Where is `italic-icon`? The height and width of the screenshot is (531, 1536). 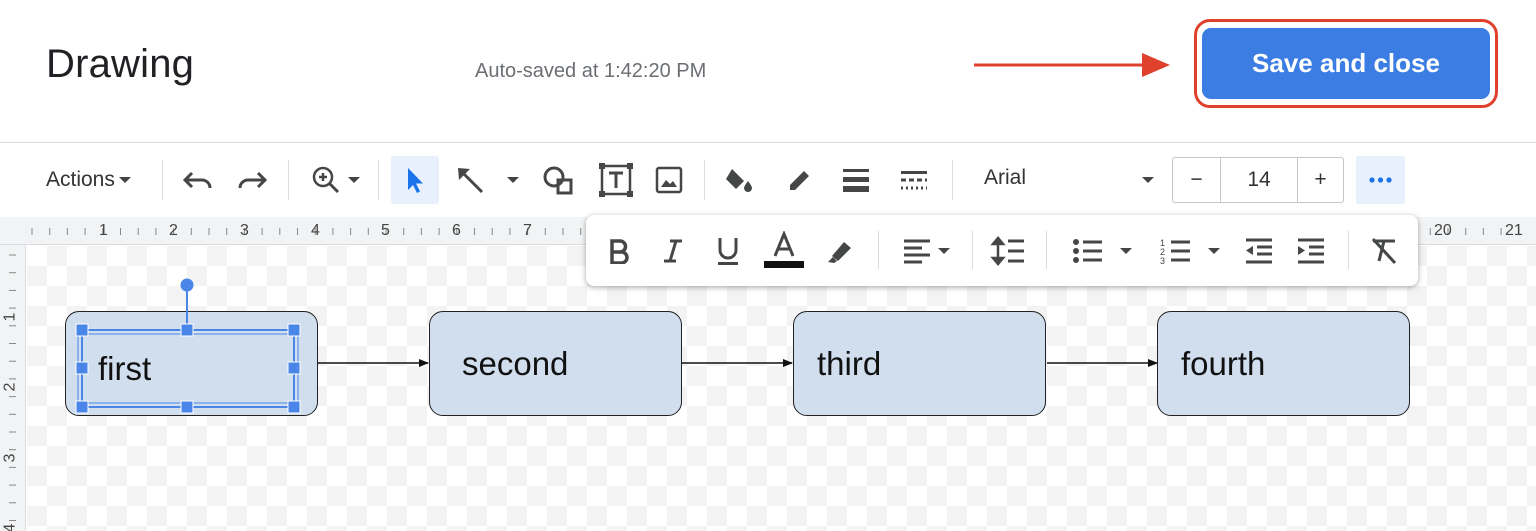
italic-icon is located at coordinates (673, 251).